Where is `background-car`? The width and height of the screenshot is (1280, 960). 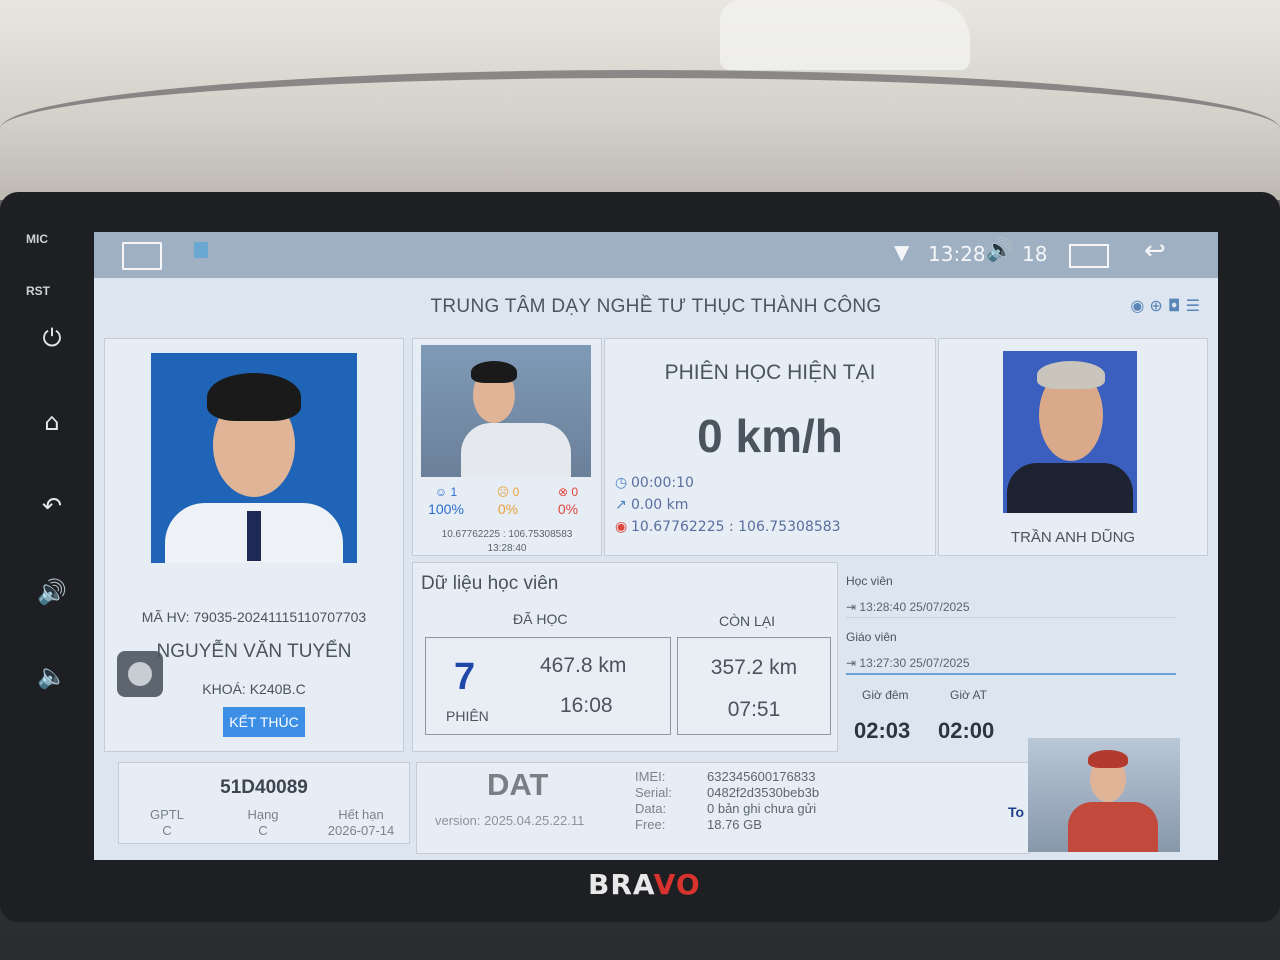
background-car is located at coordinates (845, 35).